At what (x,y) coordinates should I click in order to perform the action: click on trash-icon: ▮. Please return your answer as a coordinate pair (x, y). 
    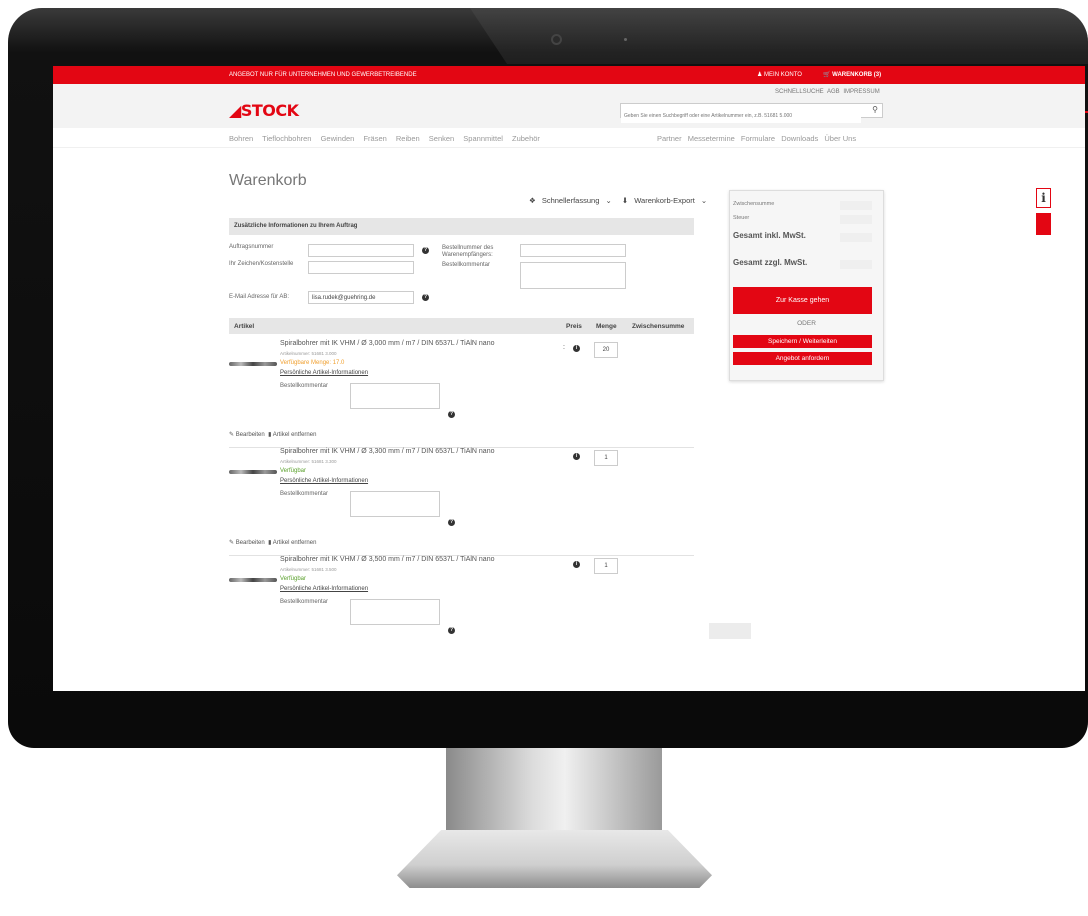
    Looking at the image, I should click on (270, 543).